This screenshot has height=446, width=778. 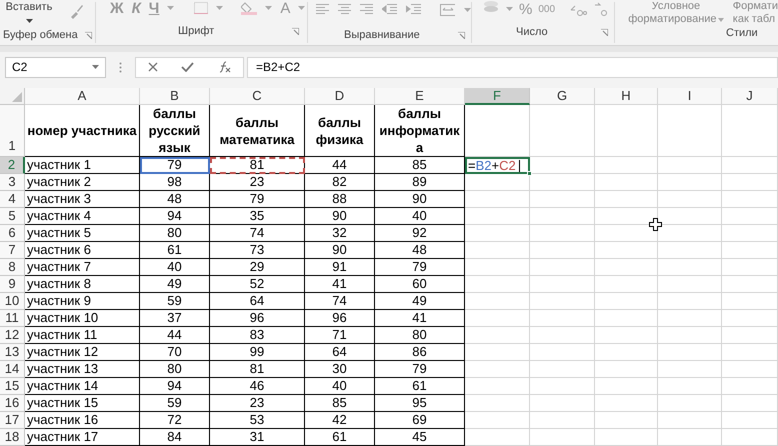 I want to click on table-cell: участник 4, so click(x=82, y=216).